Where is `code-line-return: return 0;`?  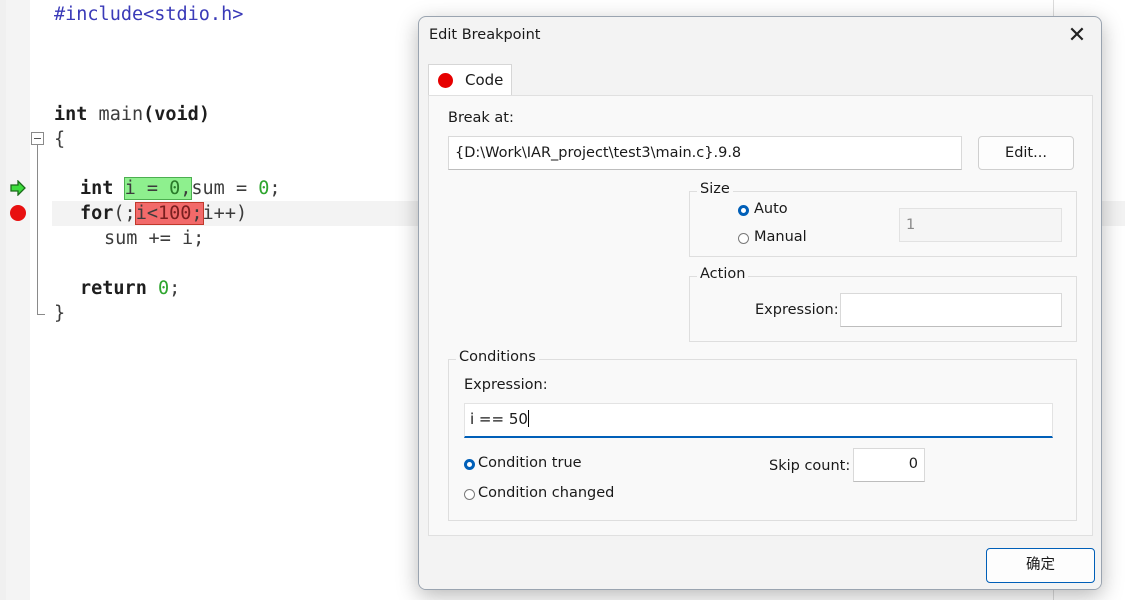 code-line-return: return 0; is located at coordinates (130, 288).